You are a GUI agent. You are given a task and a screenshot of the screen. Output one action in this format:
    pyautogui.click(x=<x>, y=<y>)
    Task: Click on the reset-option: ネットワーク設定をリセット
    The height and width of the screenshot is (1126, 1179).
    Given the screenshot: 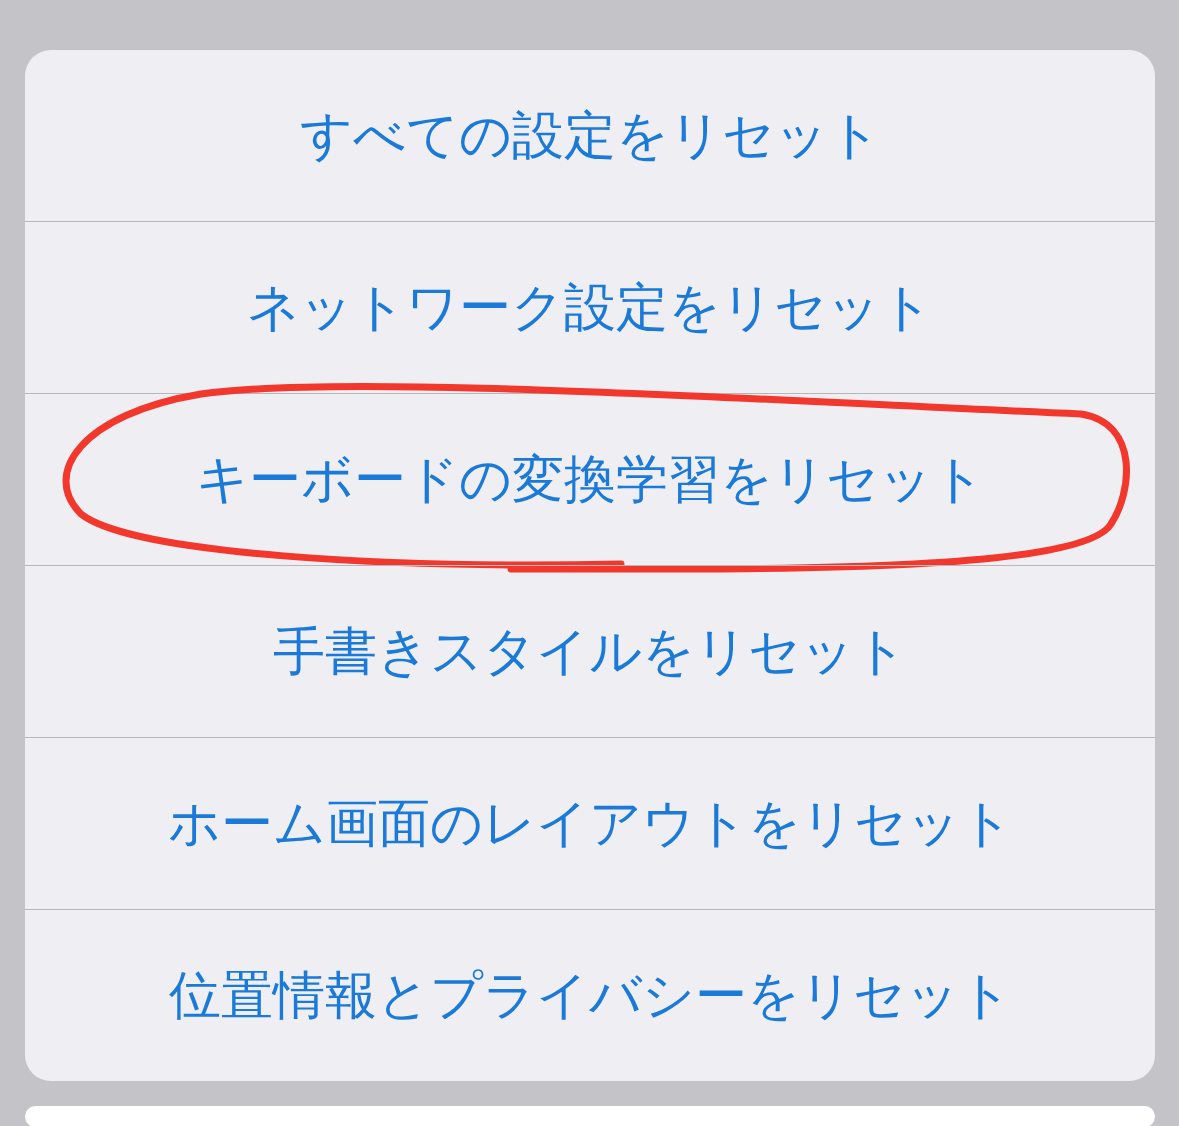 What is the action you would take?
    pyautogui.click(x=590, y=307)
    